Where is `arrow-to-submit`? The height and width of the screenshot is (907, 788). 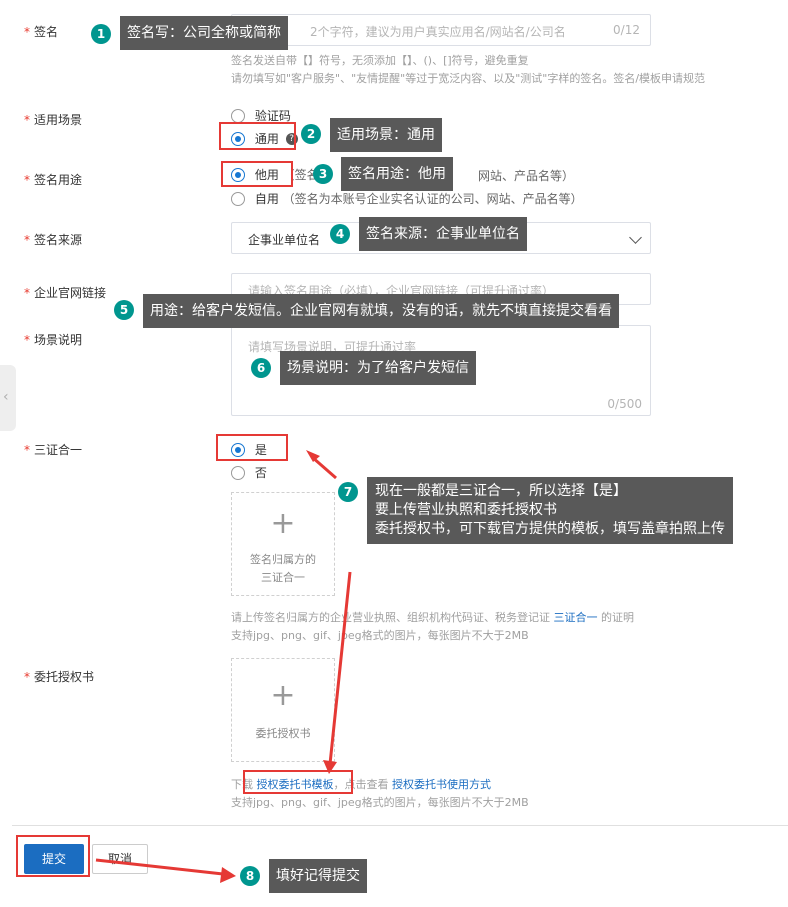
arrow-to-submit is located at coordinates (165, 870).